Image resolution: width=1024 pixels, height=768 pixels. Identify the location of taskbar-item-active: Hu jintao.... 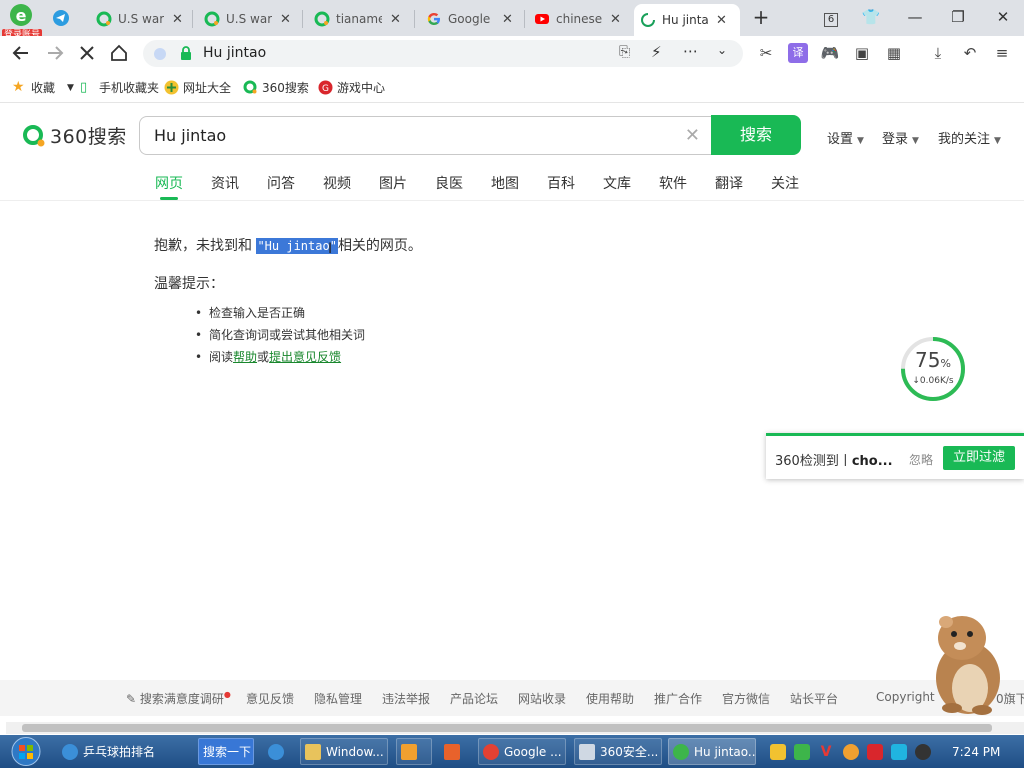
(712, 751).